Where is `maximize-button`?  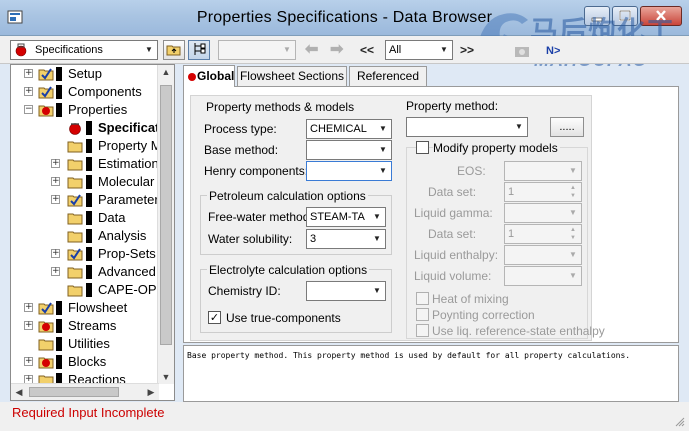
maximize-button is located at coordinates (625, 16).